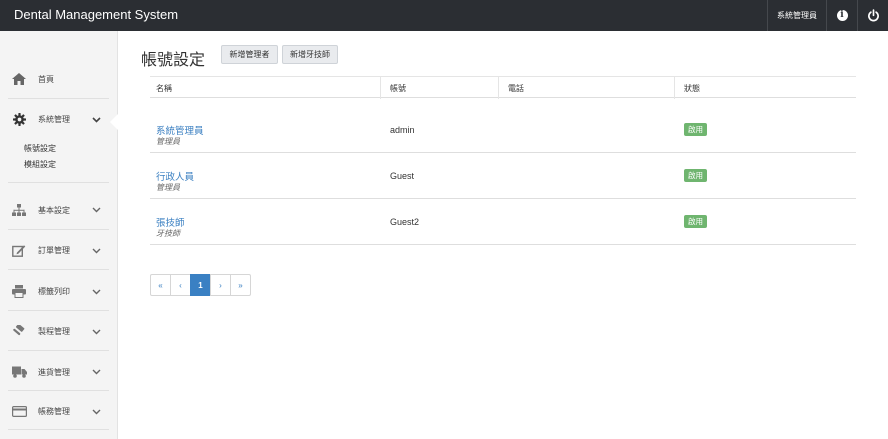 Image resolution: width=888 pixels, height=439 pixels. I want to click on sidebar-item-label: 製程管理, so click(54, 331).